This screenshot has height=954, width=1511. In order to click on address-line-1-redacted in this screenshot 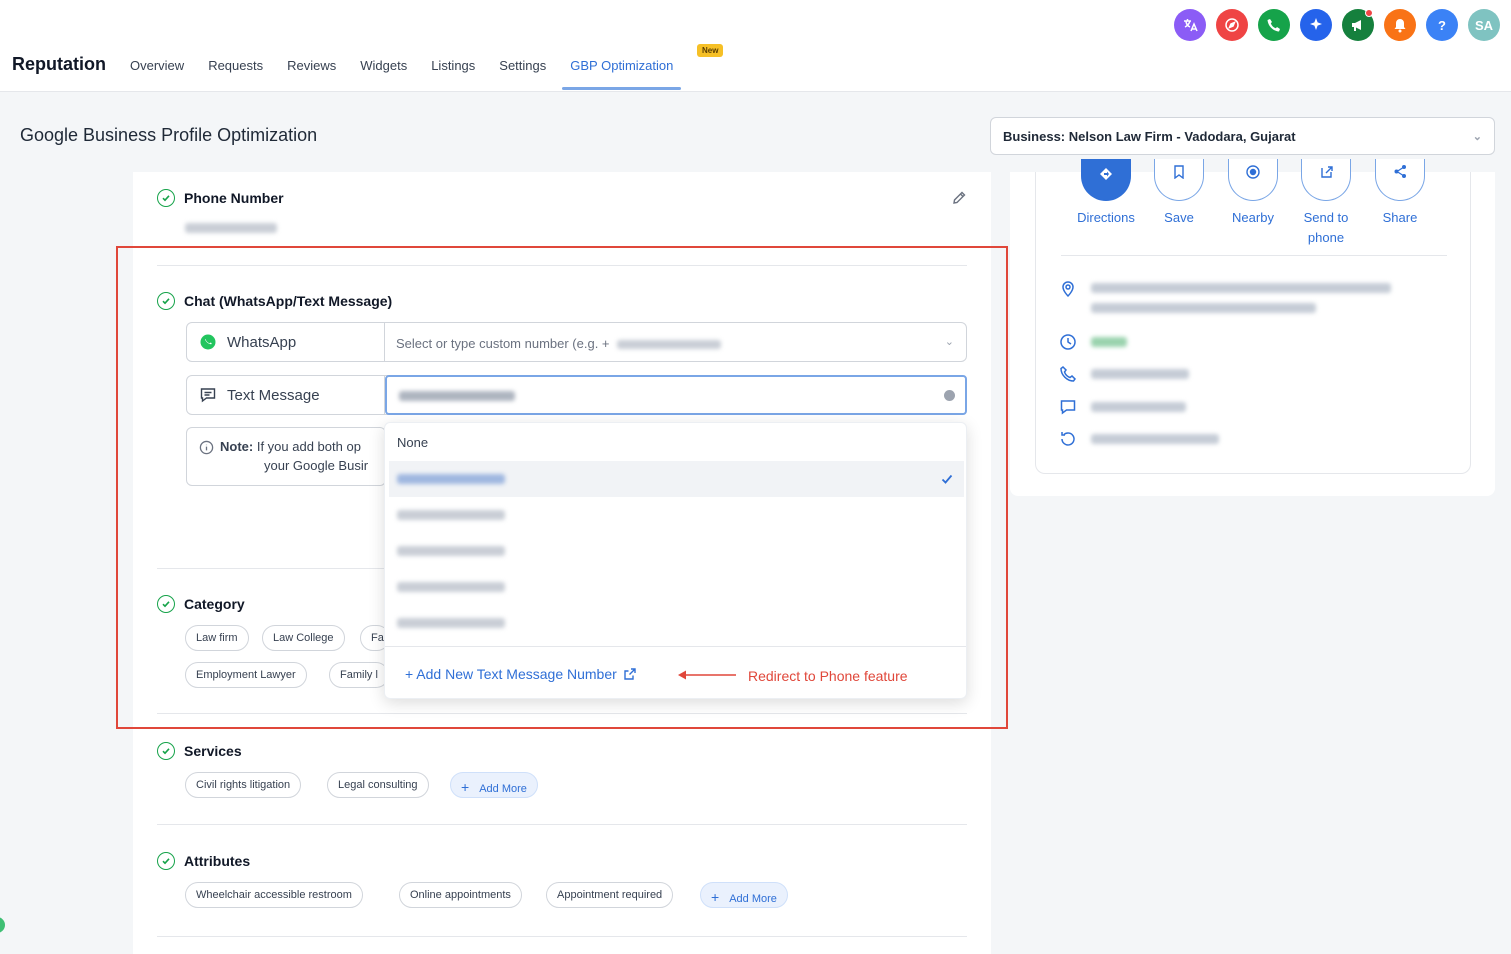, I will do `click(1241, 288)`.